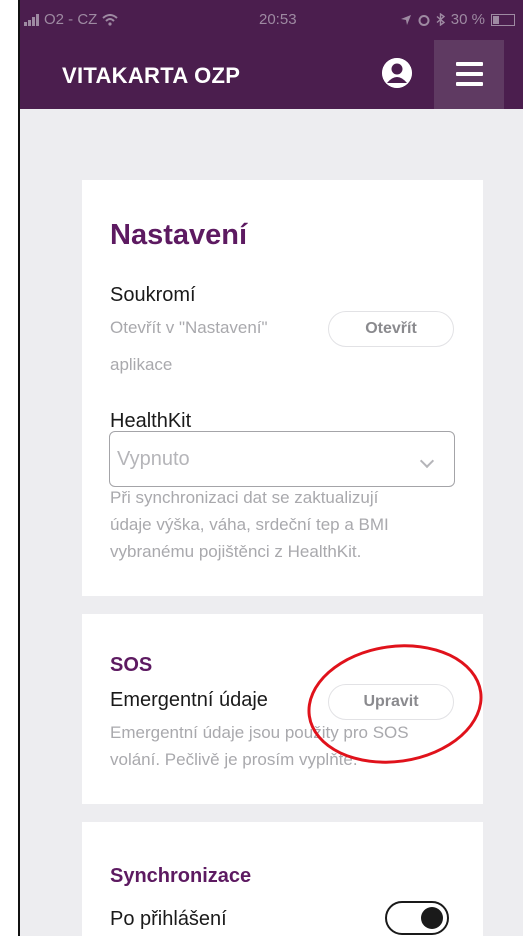  Describe the element at coordinates (153, 459) in the screenshot. I see `healthkit-selected-value: Vypnuto` at that location.